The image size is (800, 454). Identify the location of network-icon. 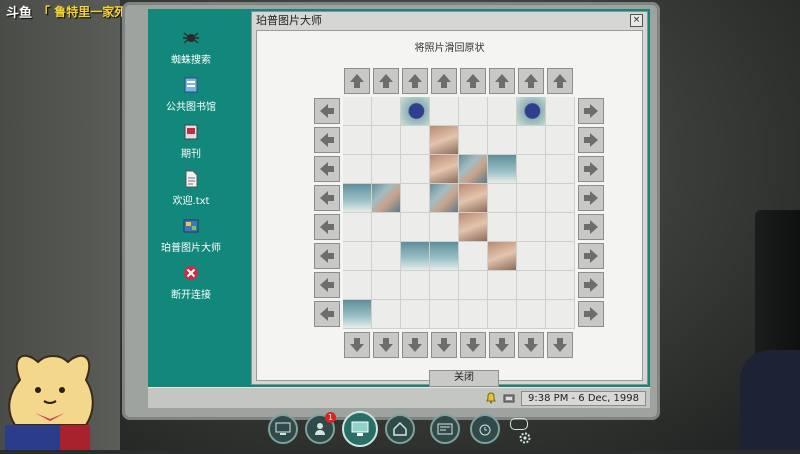
(509, 398).